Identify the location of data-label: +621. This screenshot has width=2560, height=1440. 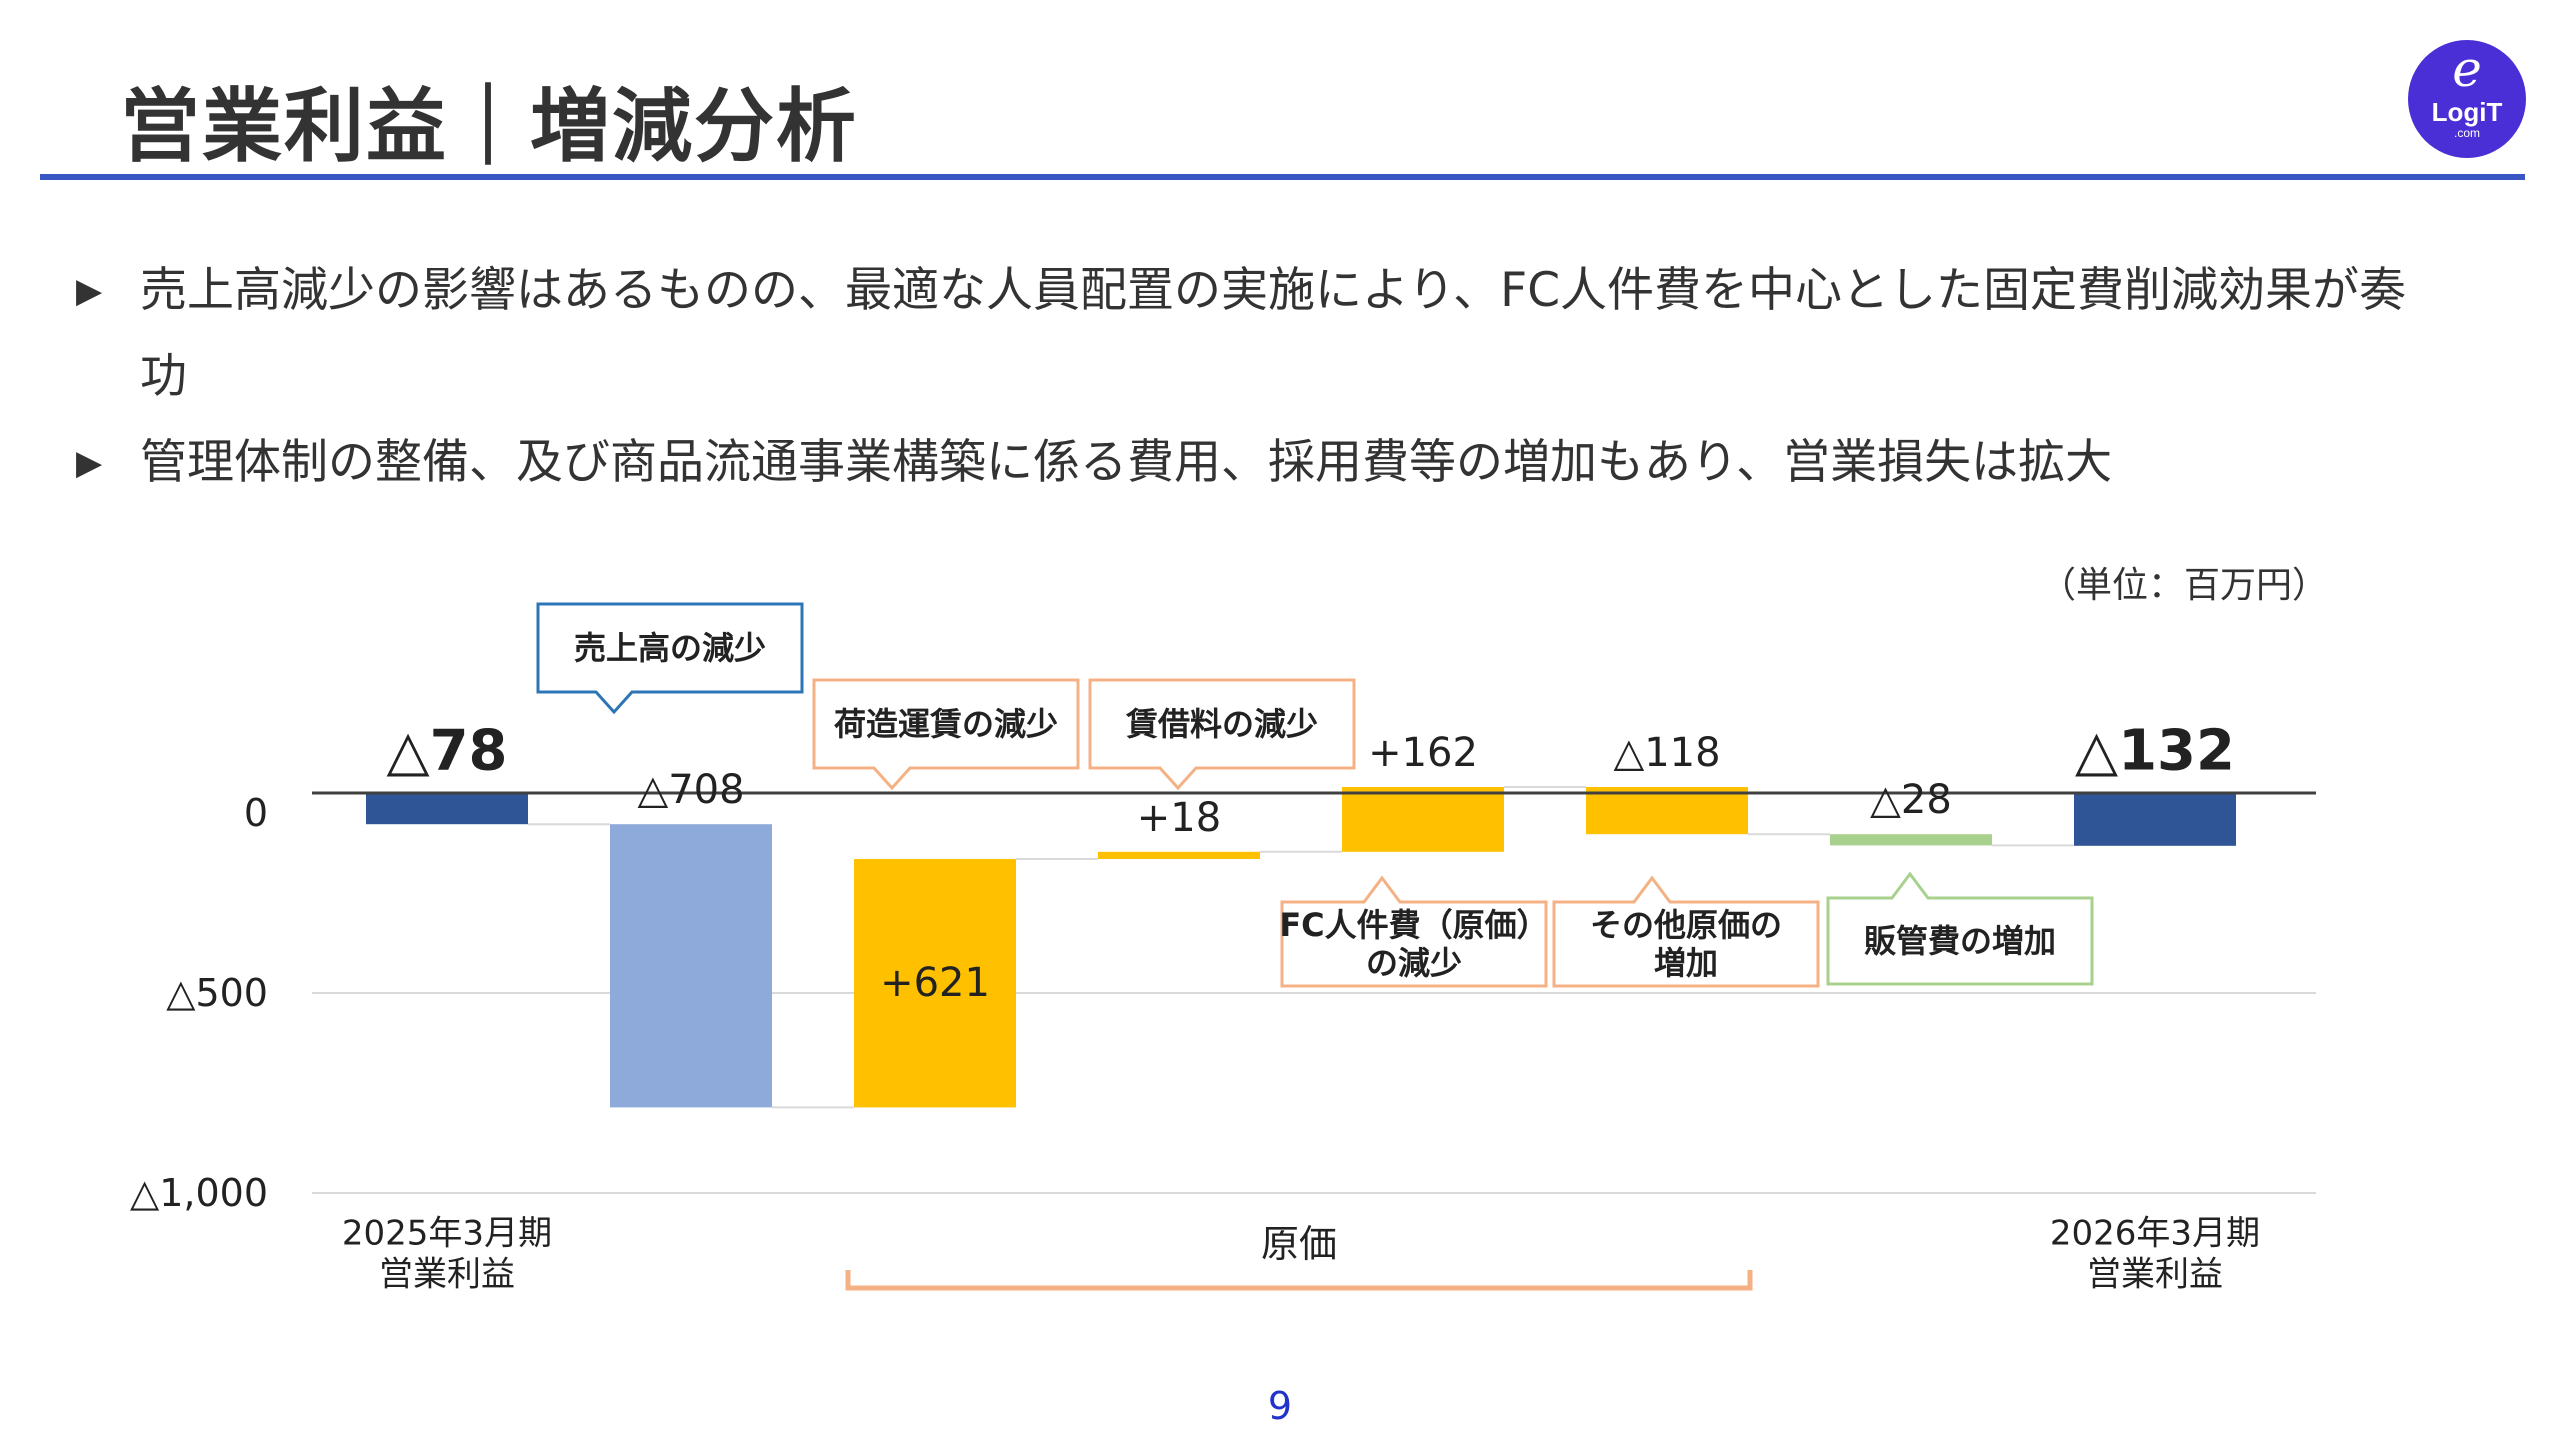
(935, 983).